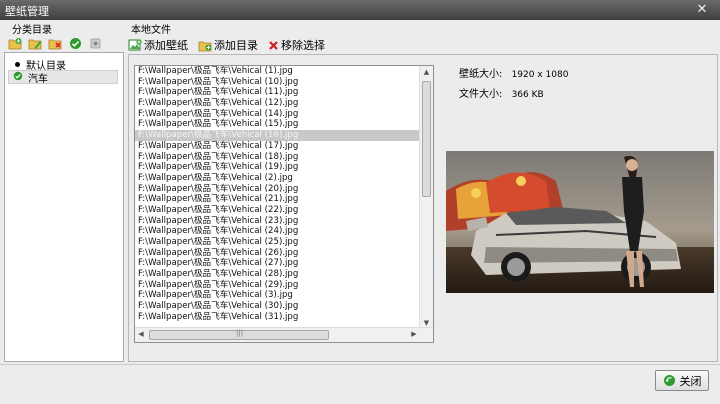 Image resolution: width=720 pixels, height=404 pixels. I want to click on window-close-icon: ✕, so click(702, 10).